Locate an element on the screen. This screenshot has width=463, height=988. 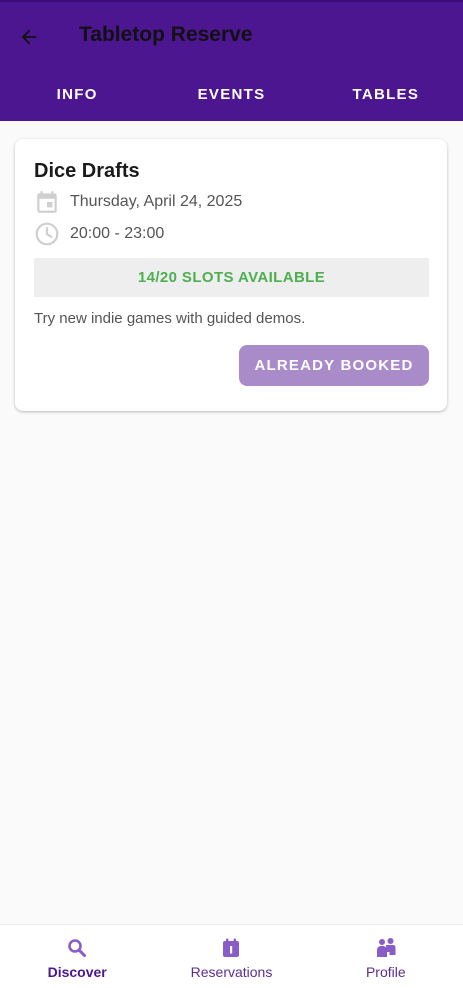
app-bar: Tabletop Reserve INFO EVENTS TABLES is located at coordinates (231, 60).